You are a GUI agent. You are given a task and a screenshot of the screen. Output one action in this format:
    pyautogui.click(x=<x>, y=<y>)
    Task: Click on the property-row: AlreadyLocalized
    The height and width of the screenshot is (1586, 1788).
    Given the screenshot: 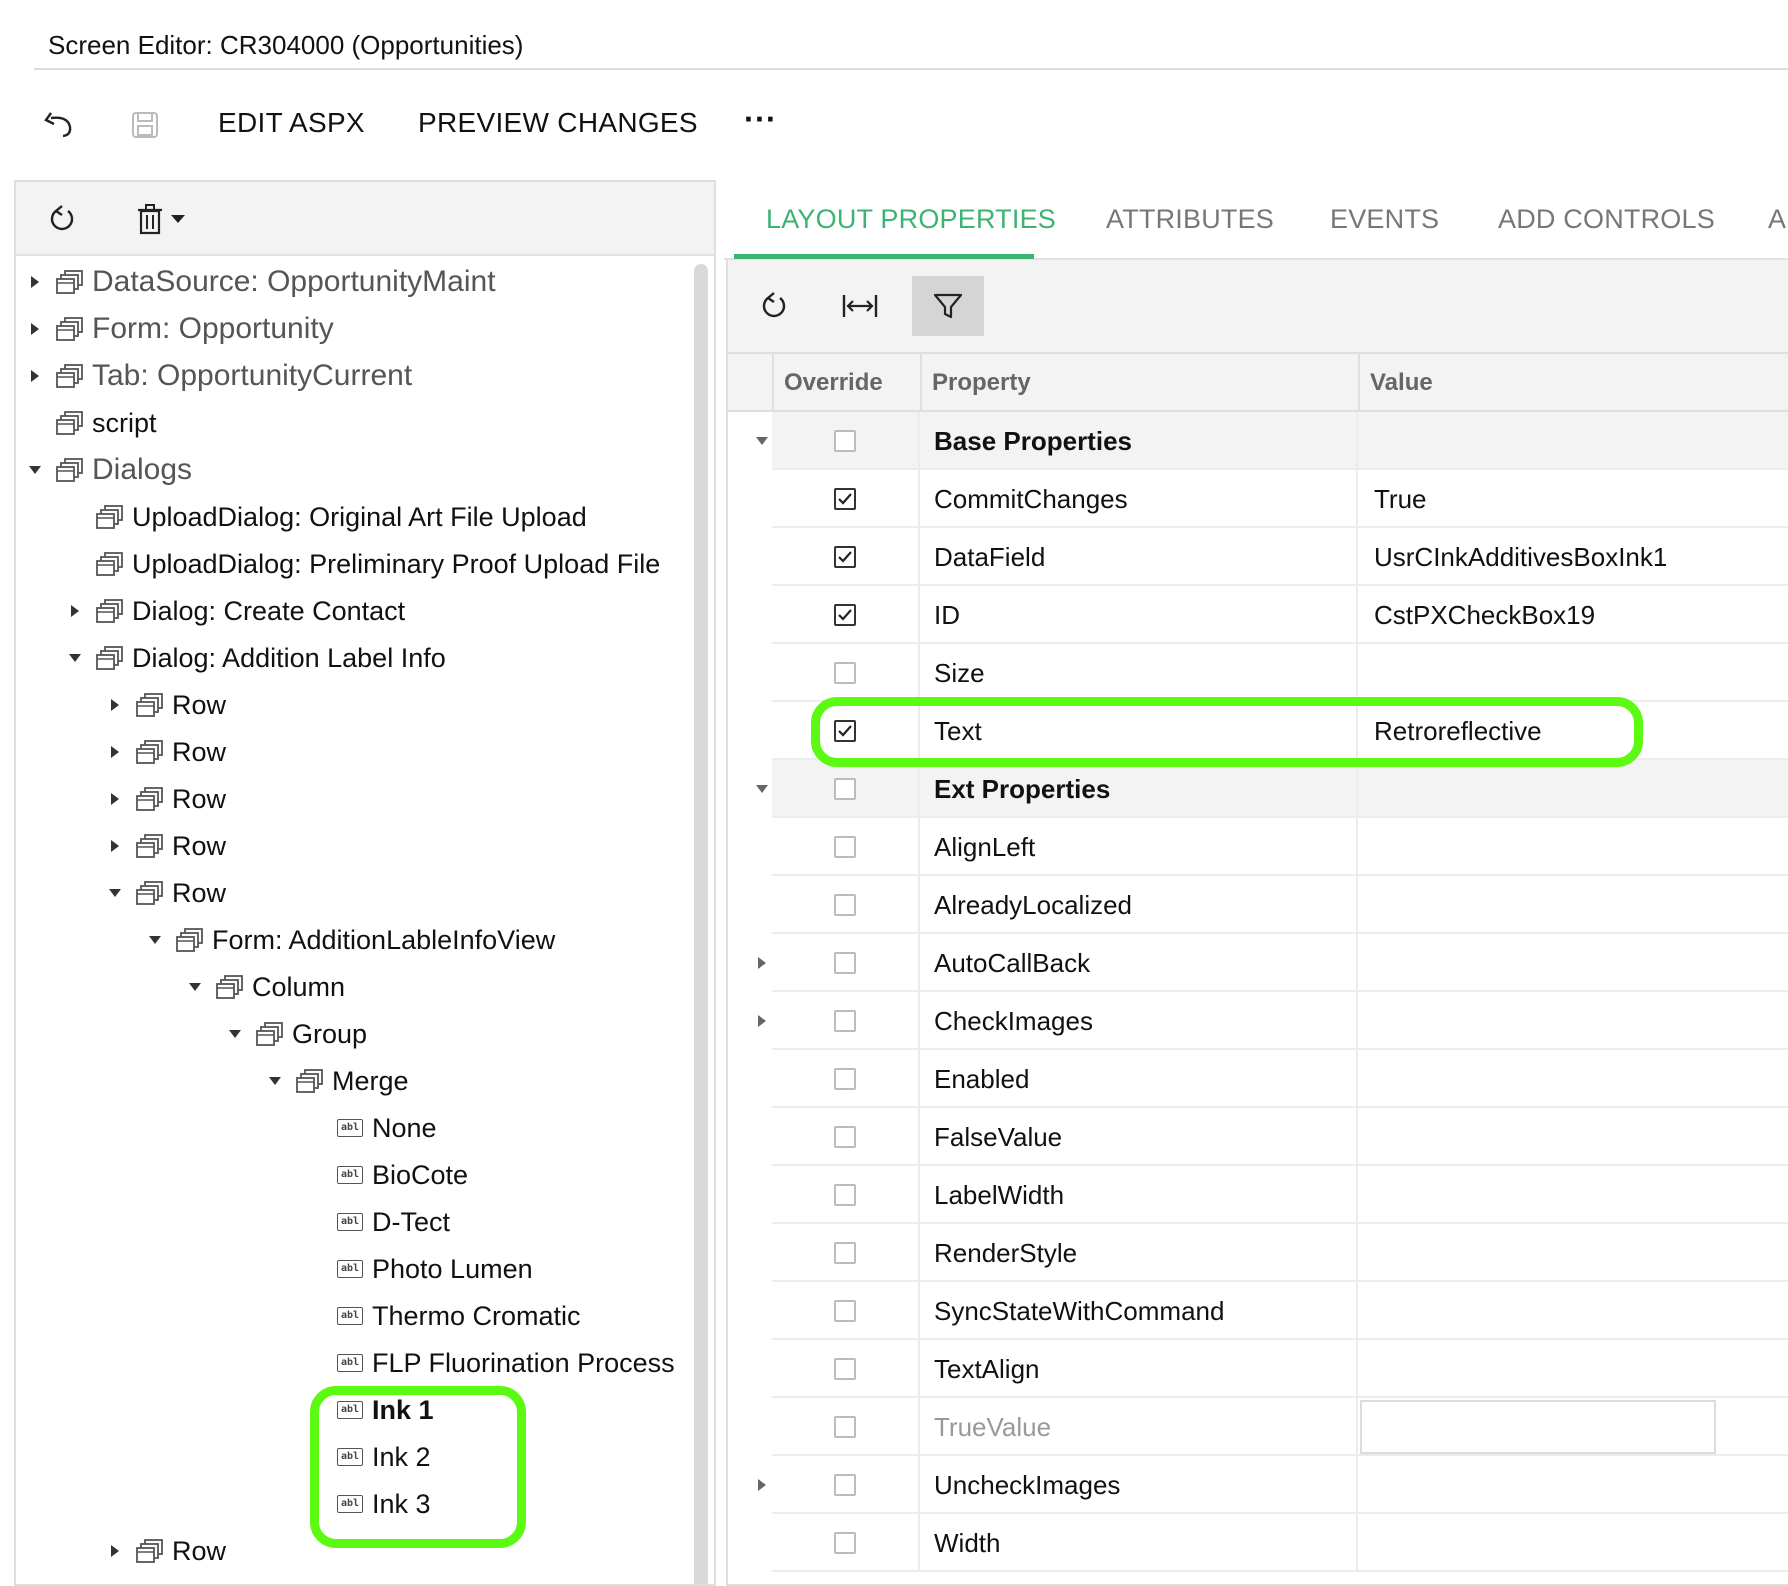 What is the action you would take?
    pyautogui.click(x=1258, y=905)
    